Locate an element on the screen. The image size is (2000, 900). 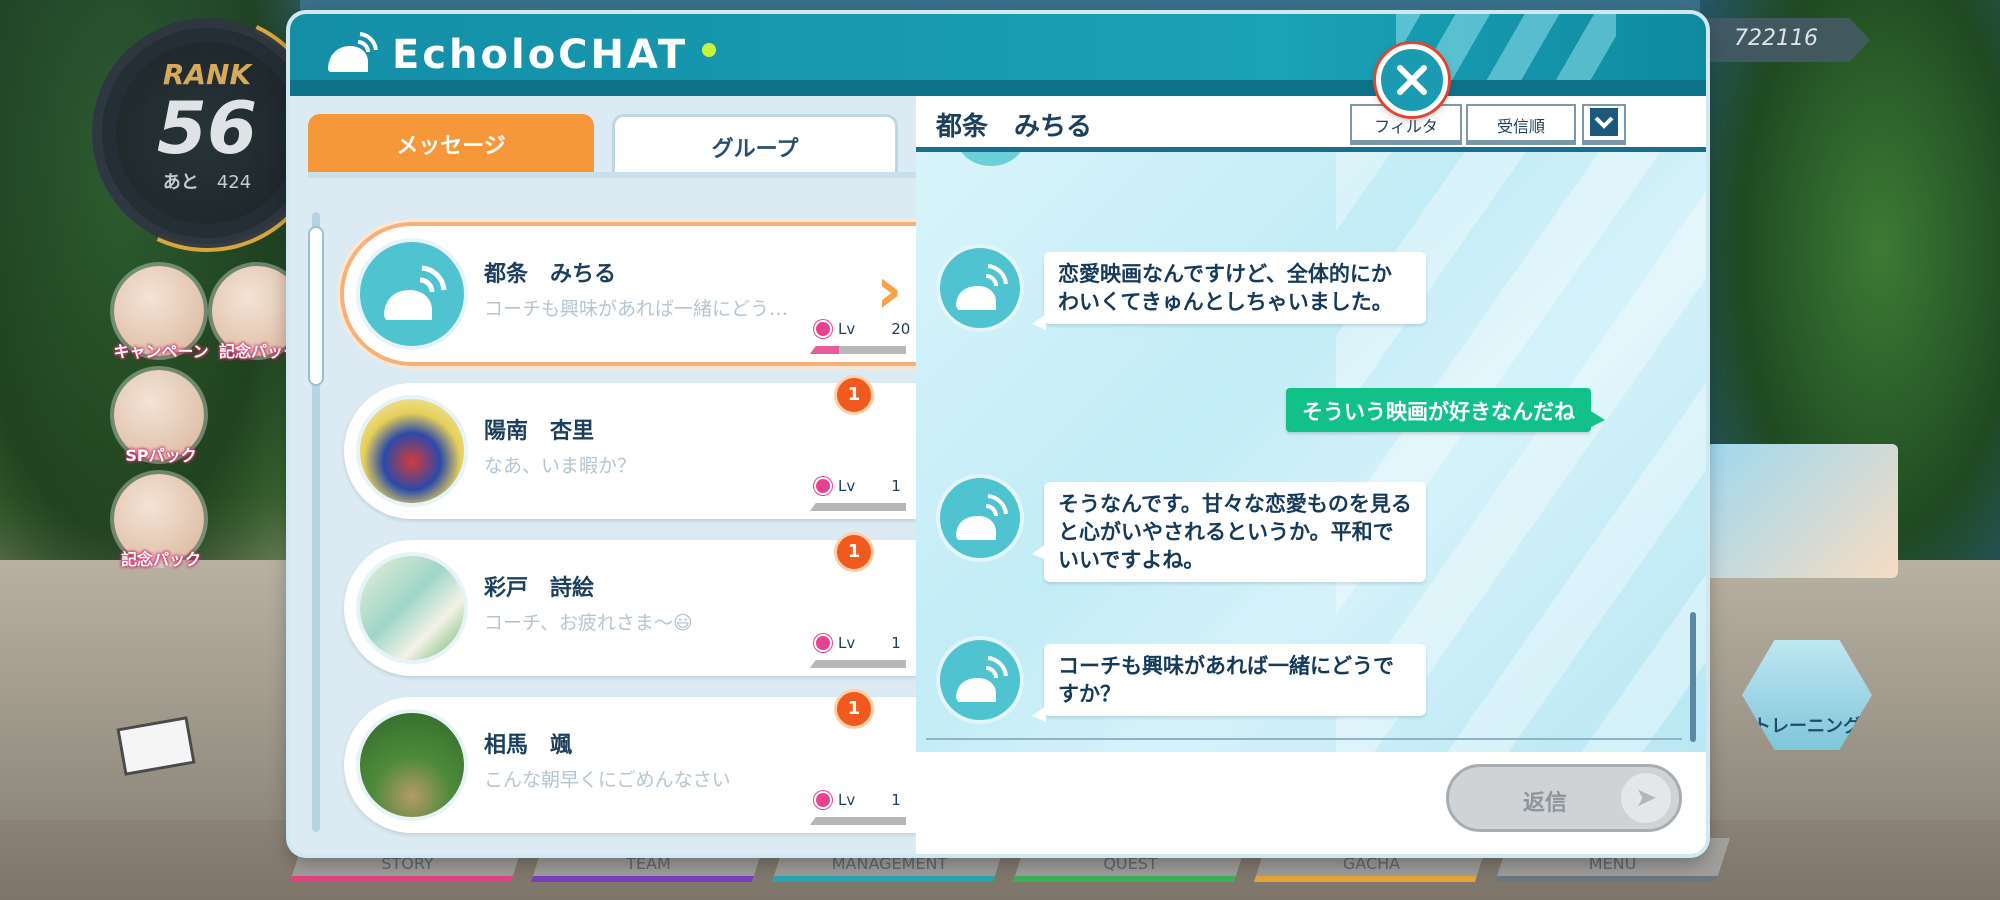
campaign-button-label: キャンペーン is located at coordinates (161, 351).